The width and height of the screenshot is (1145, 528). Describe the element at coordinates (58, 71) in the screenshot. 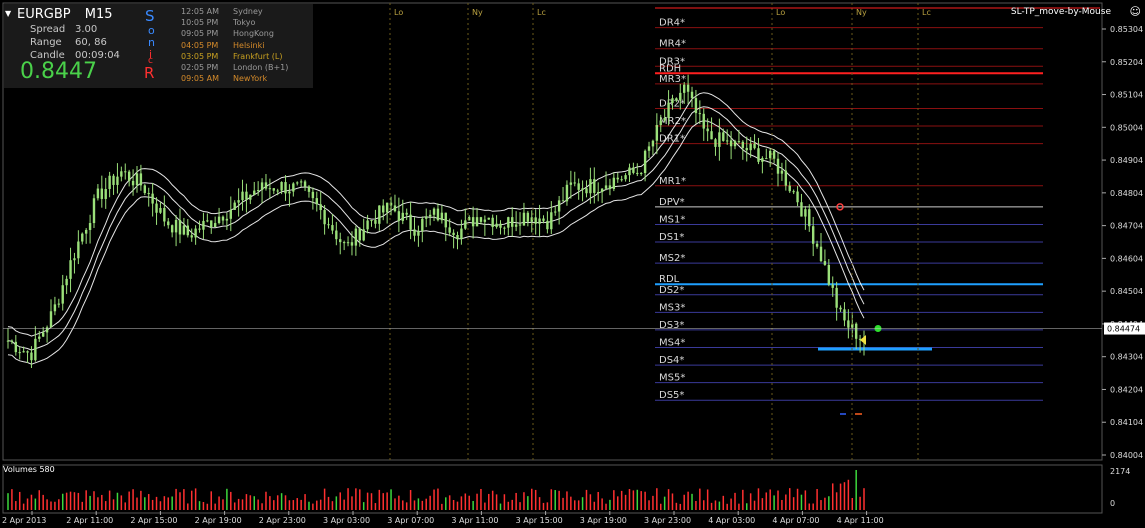

I see `bid-price: 0.8447` at that location.